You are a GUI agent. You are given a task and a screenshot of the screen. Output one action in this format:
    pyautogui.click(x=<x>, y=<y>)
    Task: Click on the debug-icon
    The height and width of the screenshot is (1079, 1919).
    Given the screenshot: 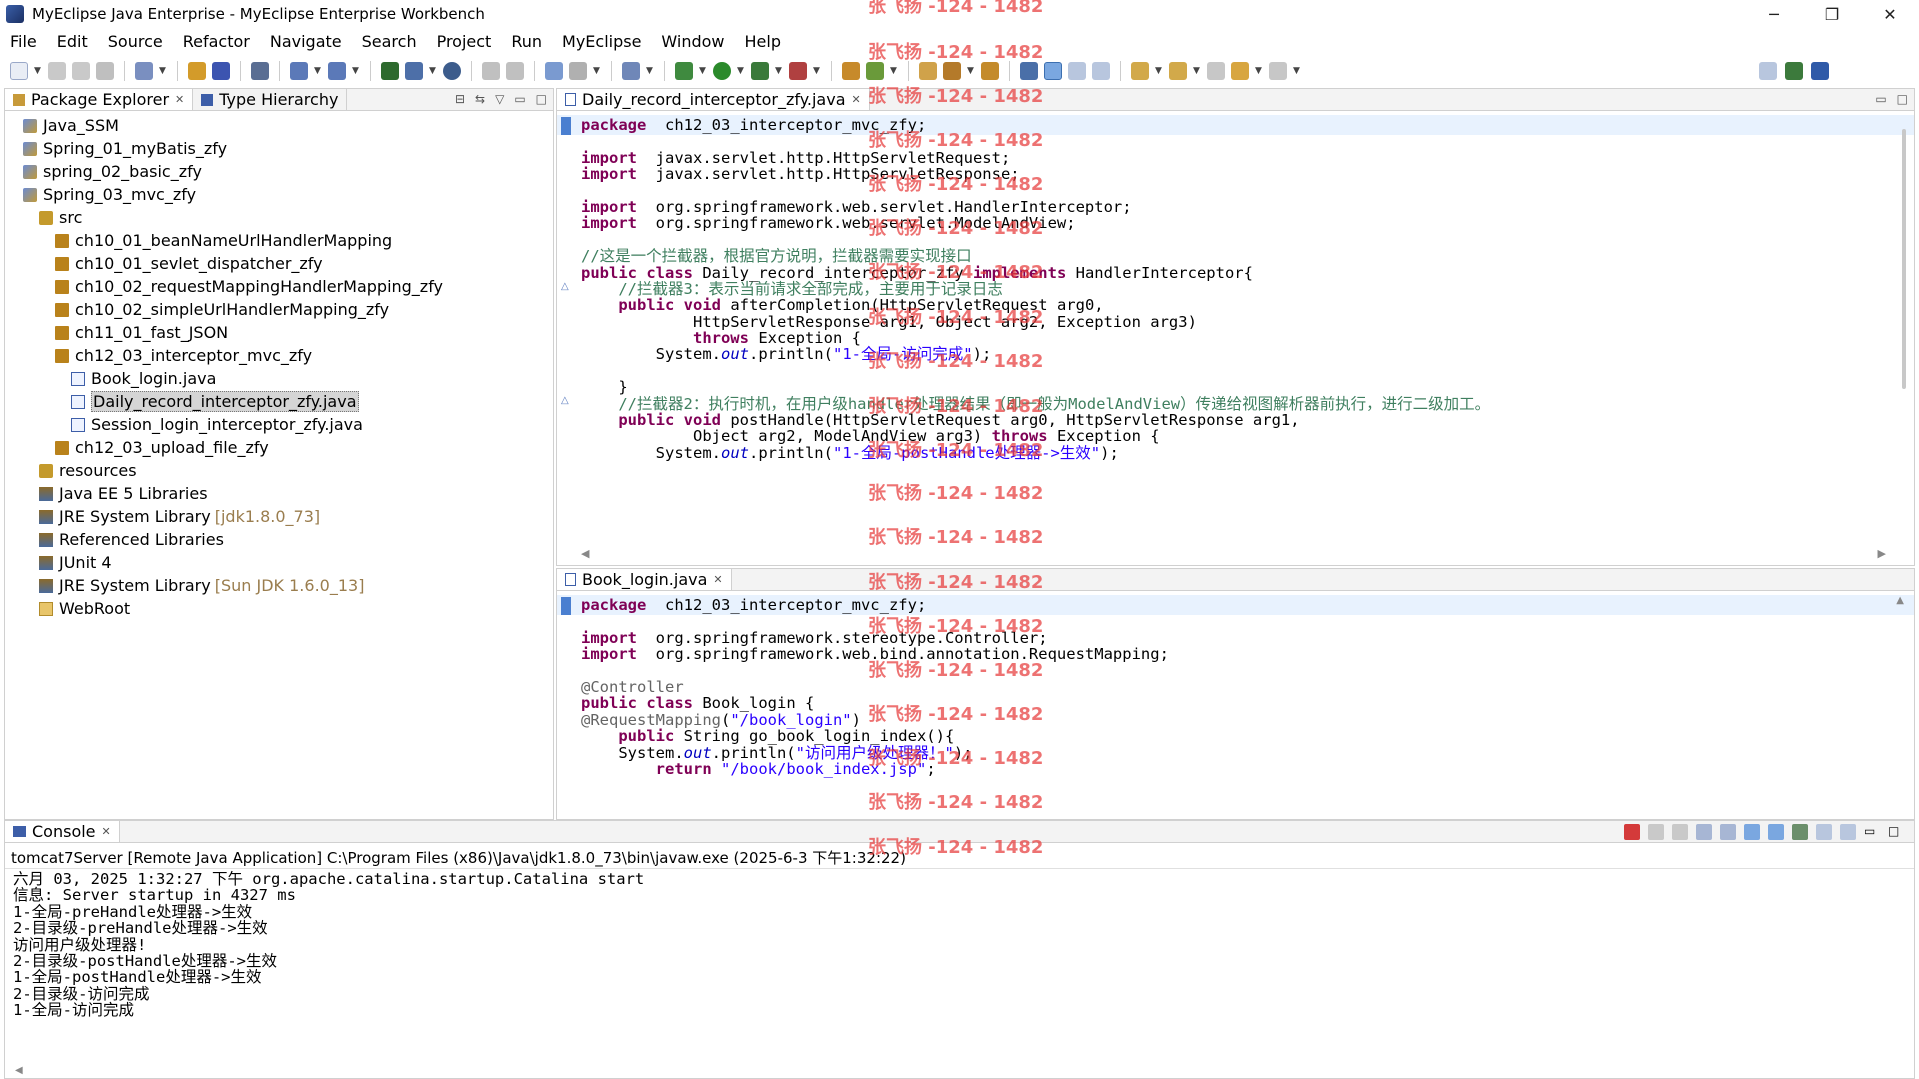 What is the action you would take?
    pyautogui.click(x=684, y=71)
    